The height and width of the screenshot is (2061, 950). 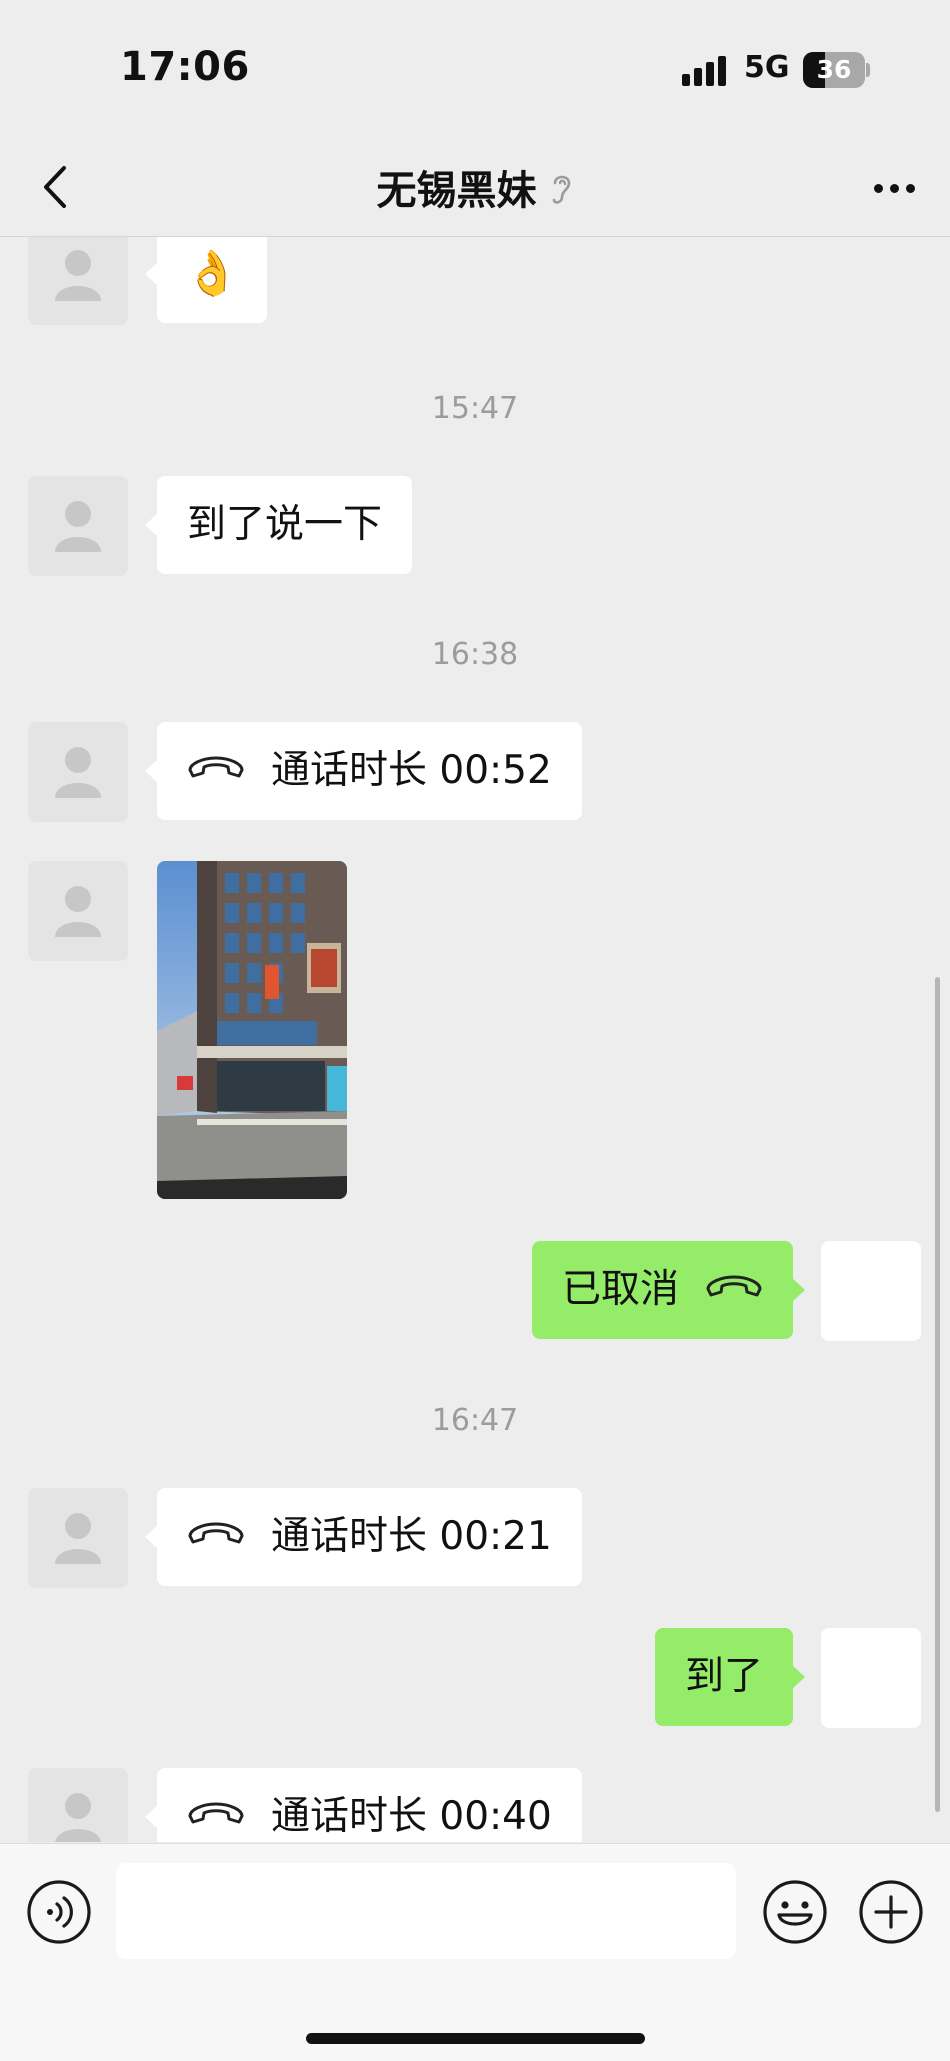 I want to click on sent-call-cancelled-bubble: 已取消, so click(x=668, y=1289).